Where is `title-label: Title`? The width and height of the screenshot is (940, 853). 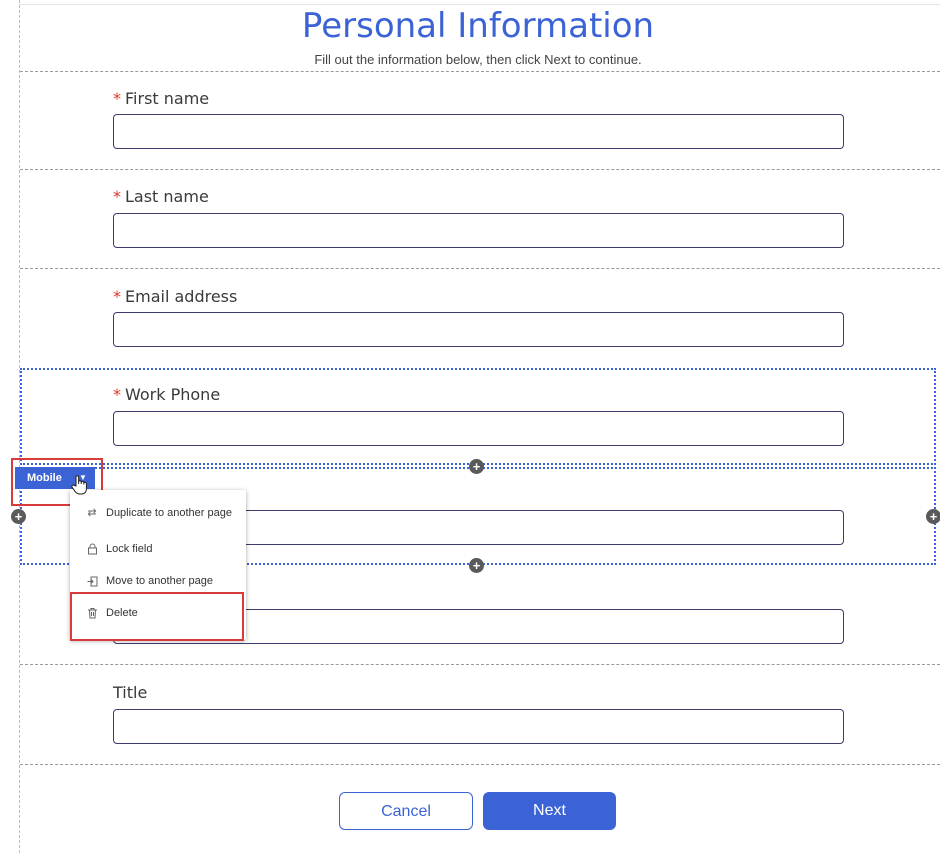
title-label: Title is located at coordinates (130, 692).